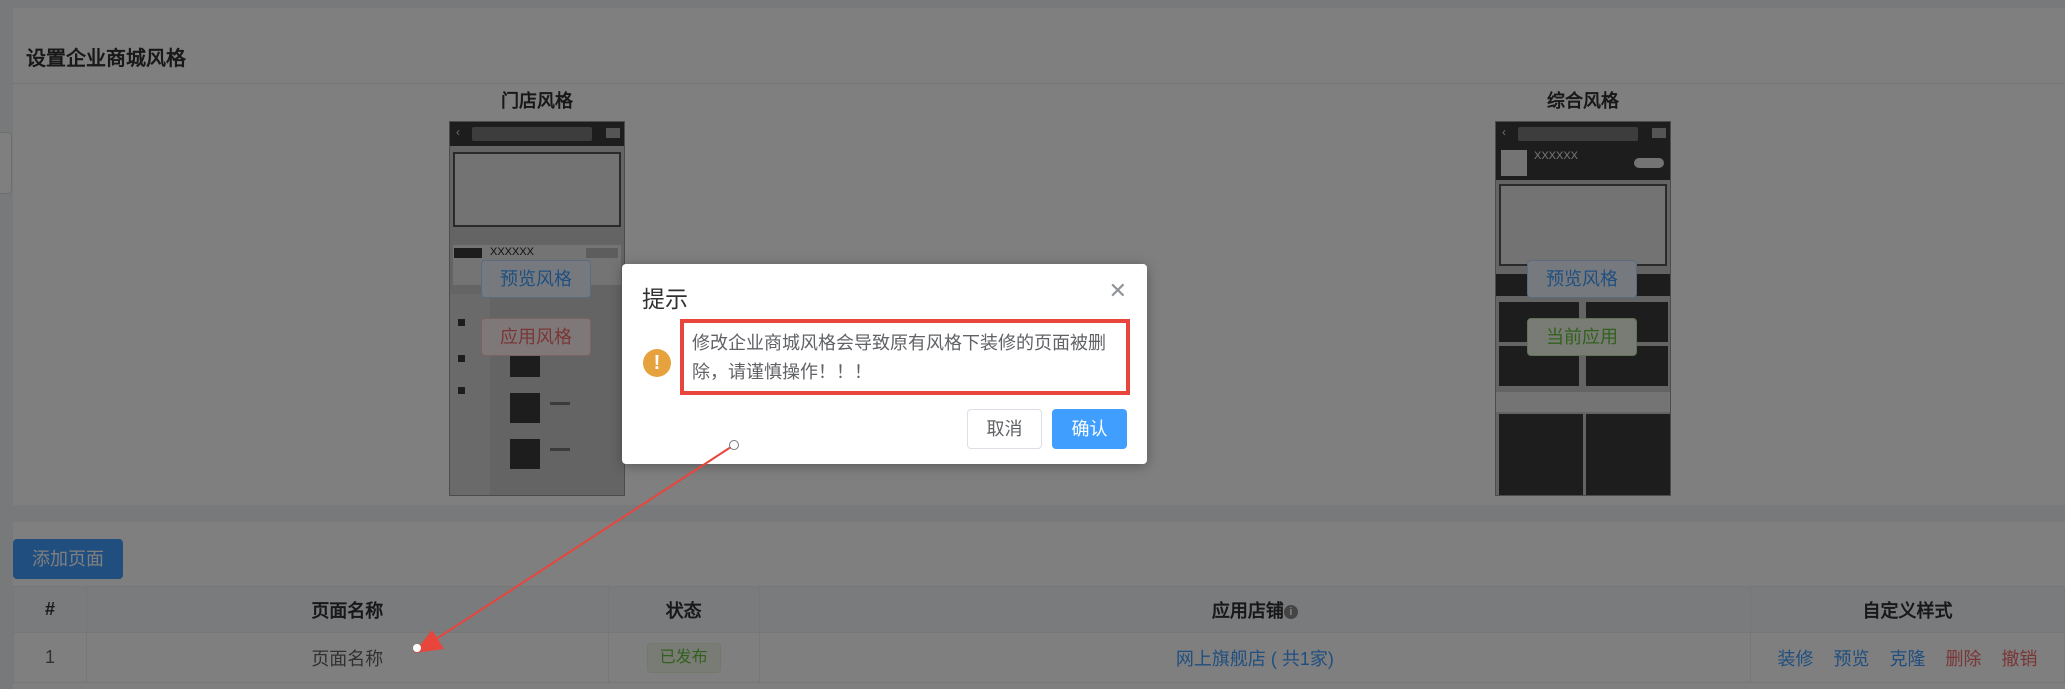 Image resolution: width=2065 pixels, height=689 pixels. Describe the element at coordinates (657, 363) in the screenshot. I see `warning-icon: !` at that location.